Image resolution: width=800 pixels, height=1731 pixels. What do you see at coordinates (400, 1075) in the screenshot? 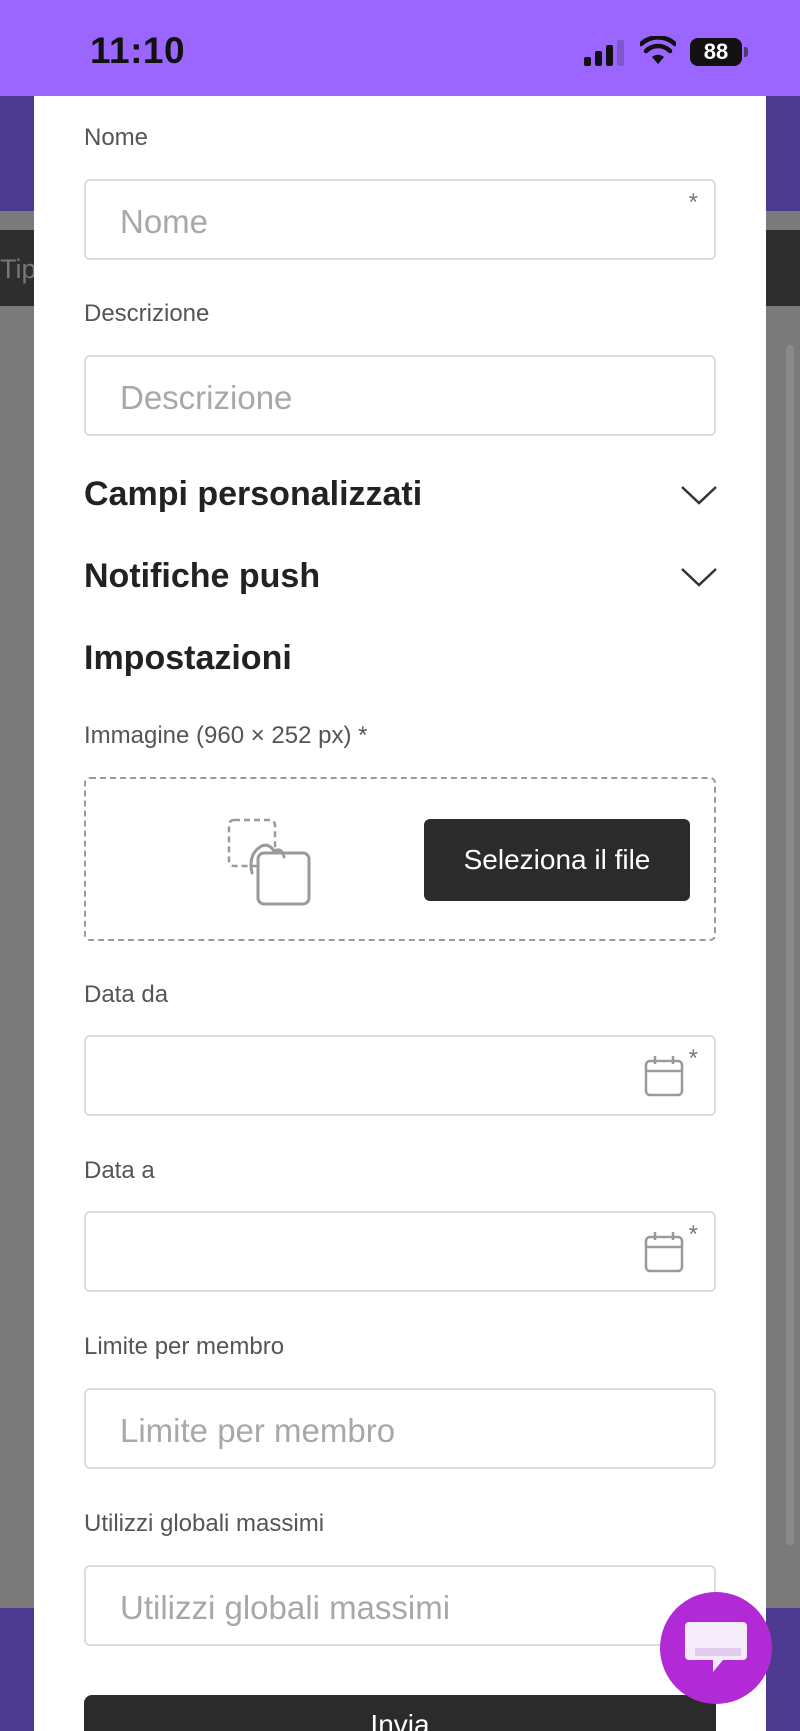
I see `date-from-input: *` at bounding box center [400, 1075].